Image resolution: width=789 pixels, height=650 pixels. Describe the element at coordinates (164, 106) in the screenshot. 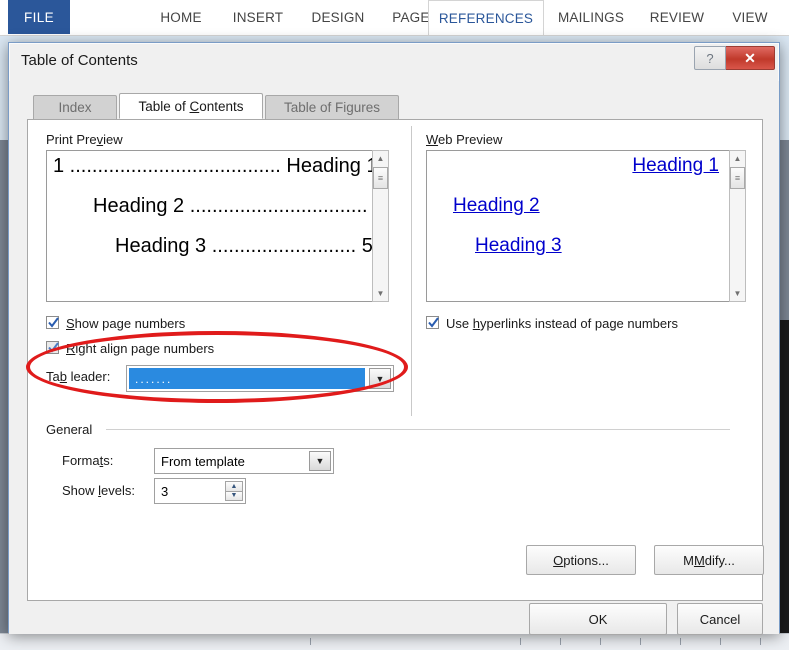

I see `tab-table-of-contents-label: Table of` at that location.